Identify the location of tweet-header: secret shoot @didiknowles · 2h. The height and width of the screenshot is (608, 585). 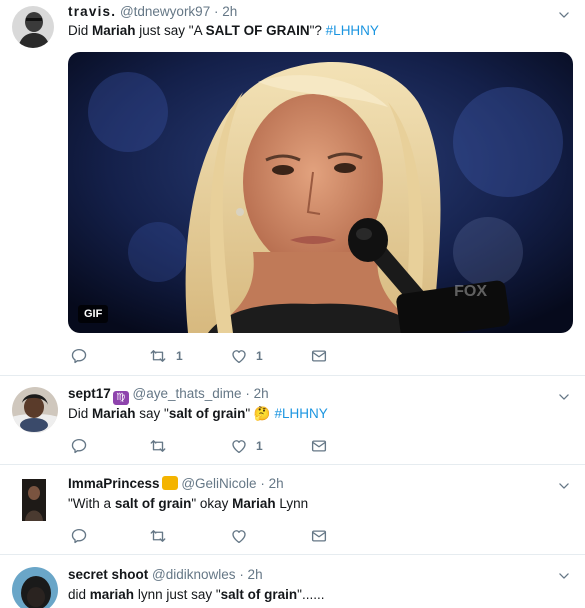
(165, 574).